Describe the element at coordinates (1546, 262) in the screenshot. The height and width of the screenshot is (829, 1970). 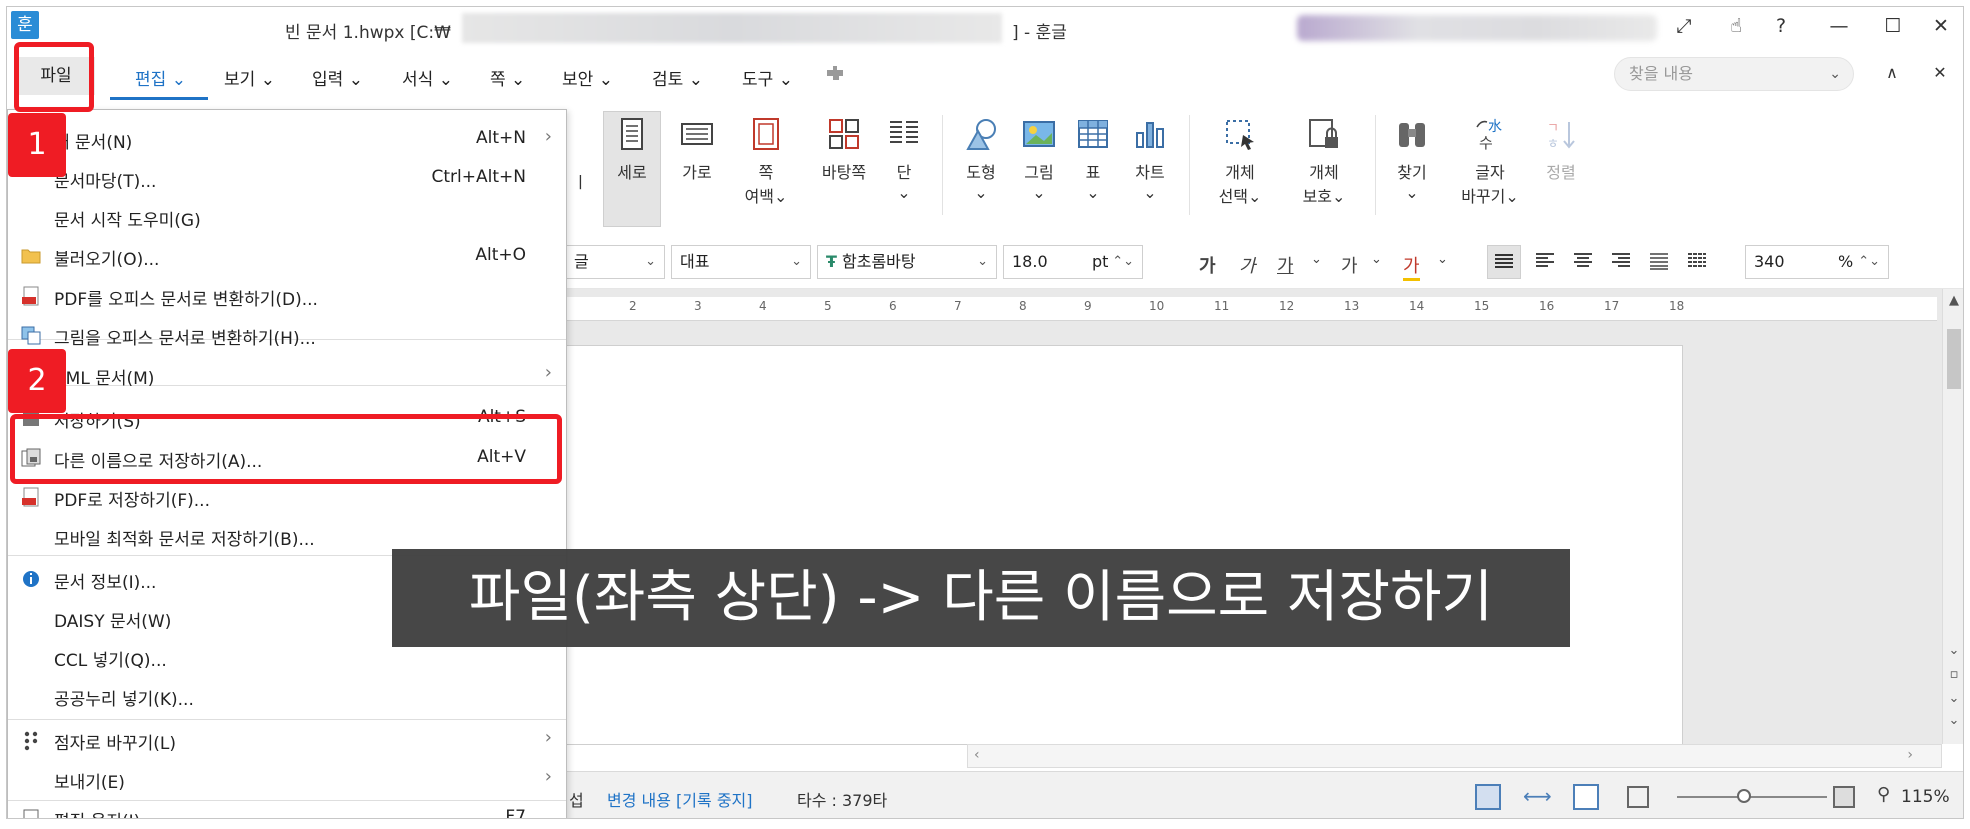
I see `align-left-button` at that location.